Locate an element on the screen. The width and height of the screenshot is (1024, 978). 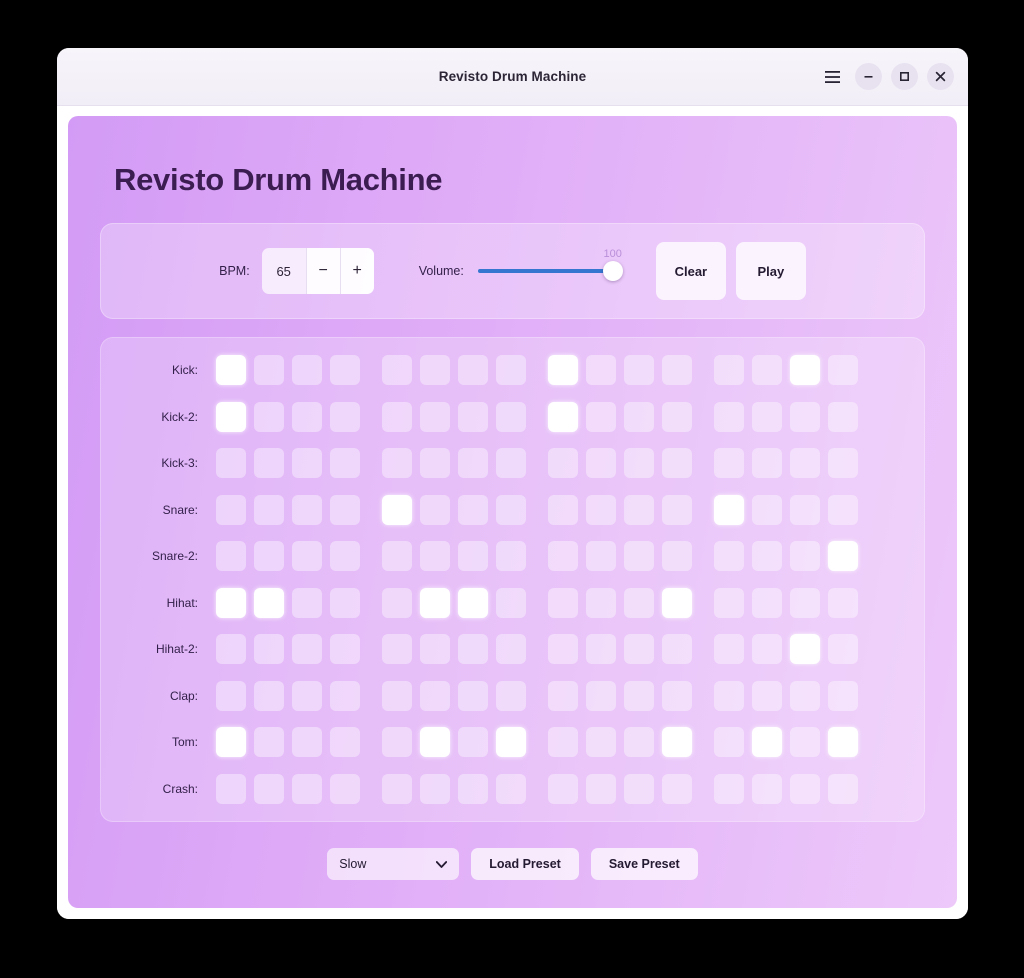
bpm-stepper: 65 − + is located at coordinates (317, 271).